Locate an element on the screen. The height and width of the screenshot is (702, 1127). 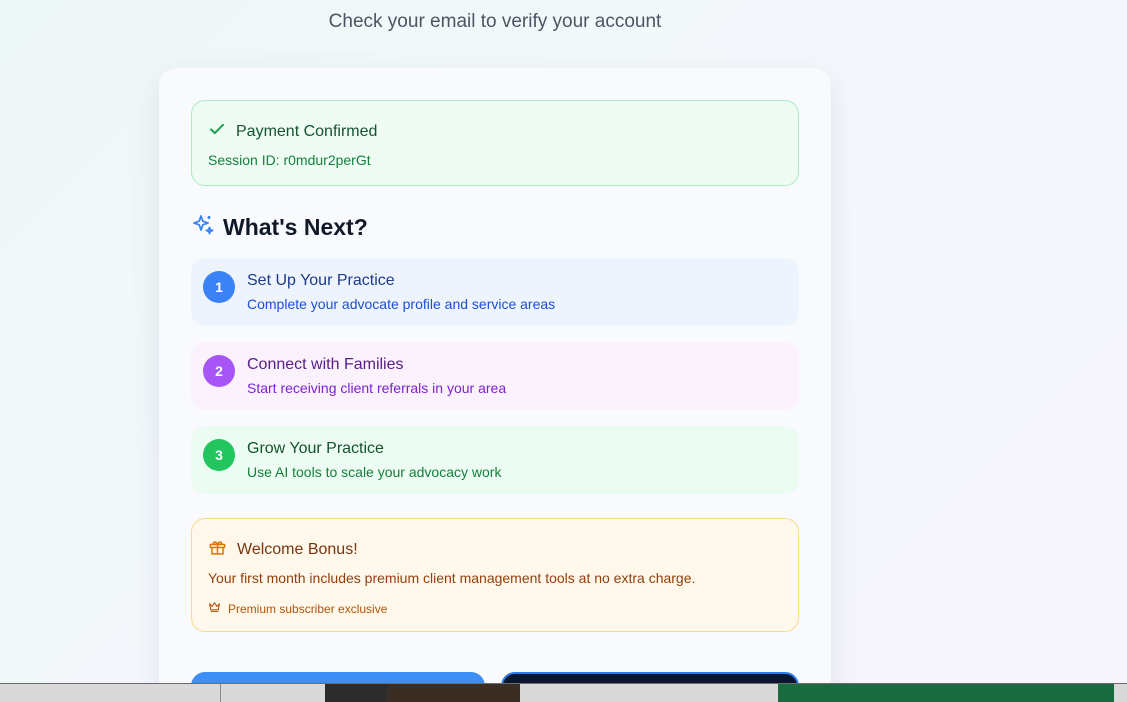
step-title: Grow Your Practice is located at coordinates (315, 448).